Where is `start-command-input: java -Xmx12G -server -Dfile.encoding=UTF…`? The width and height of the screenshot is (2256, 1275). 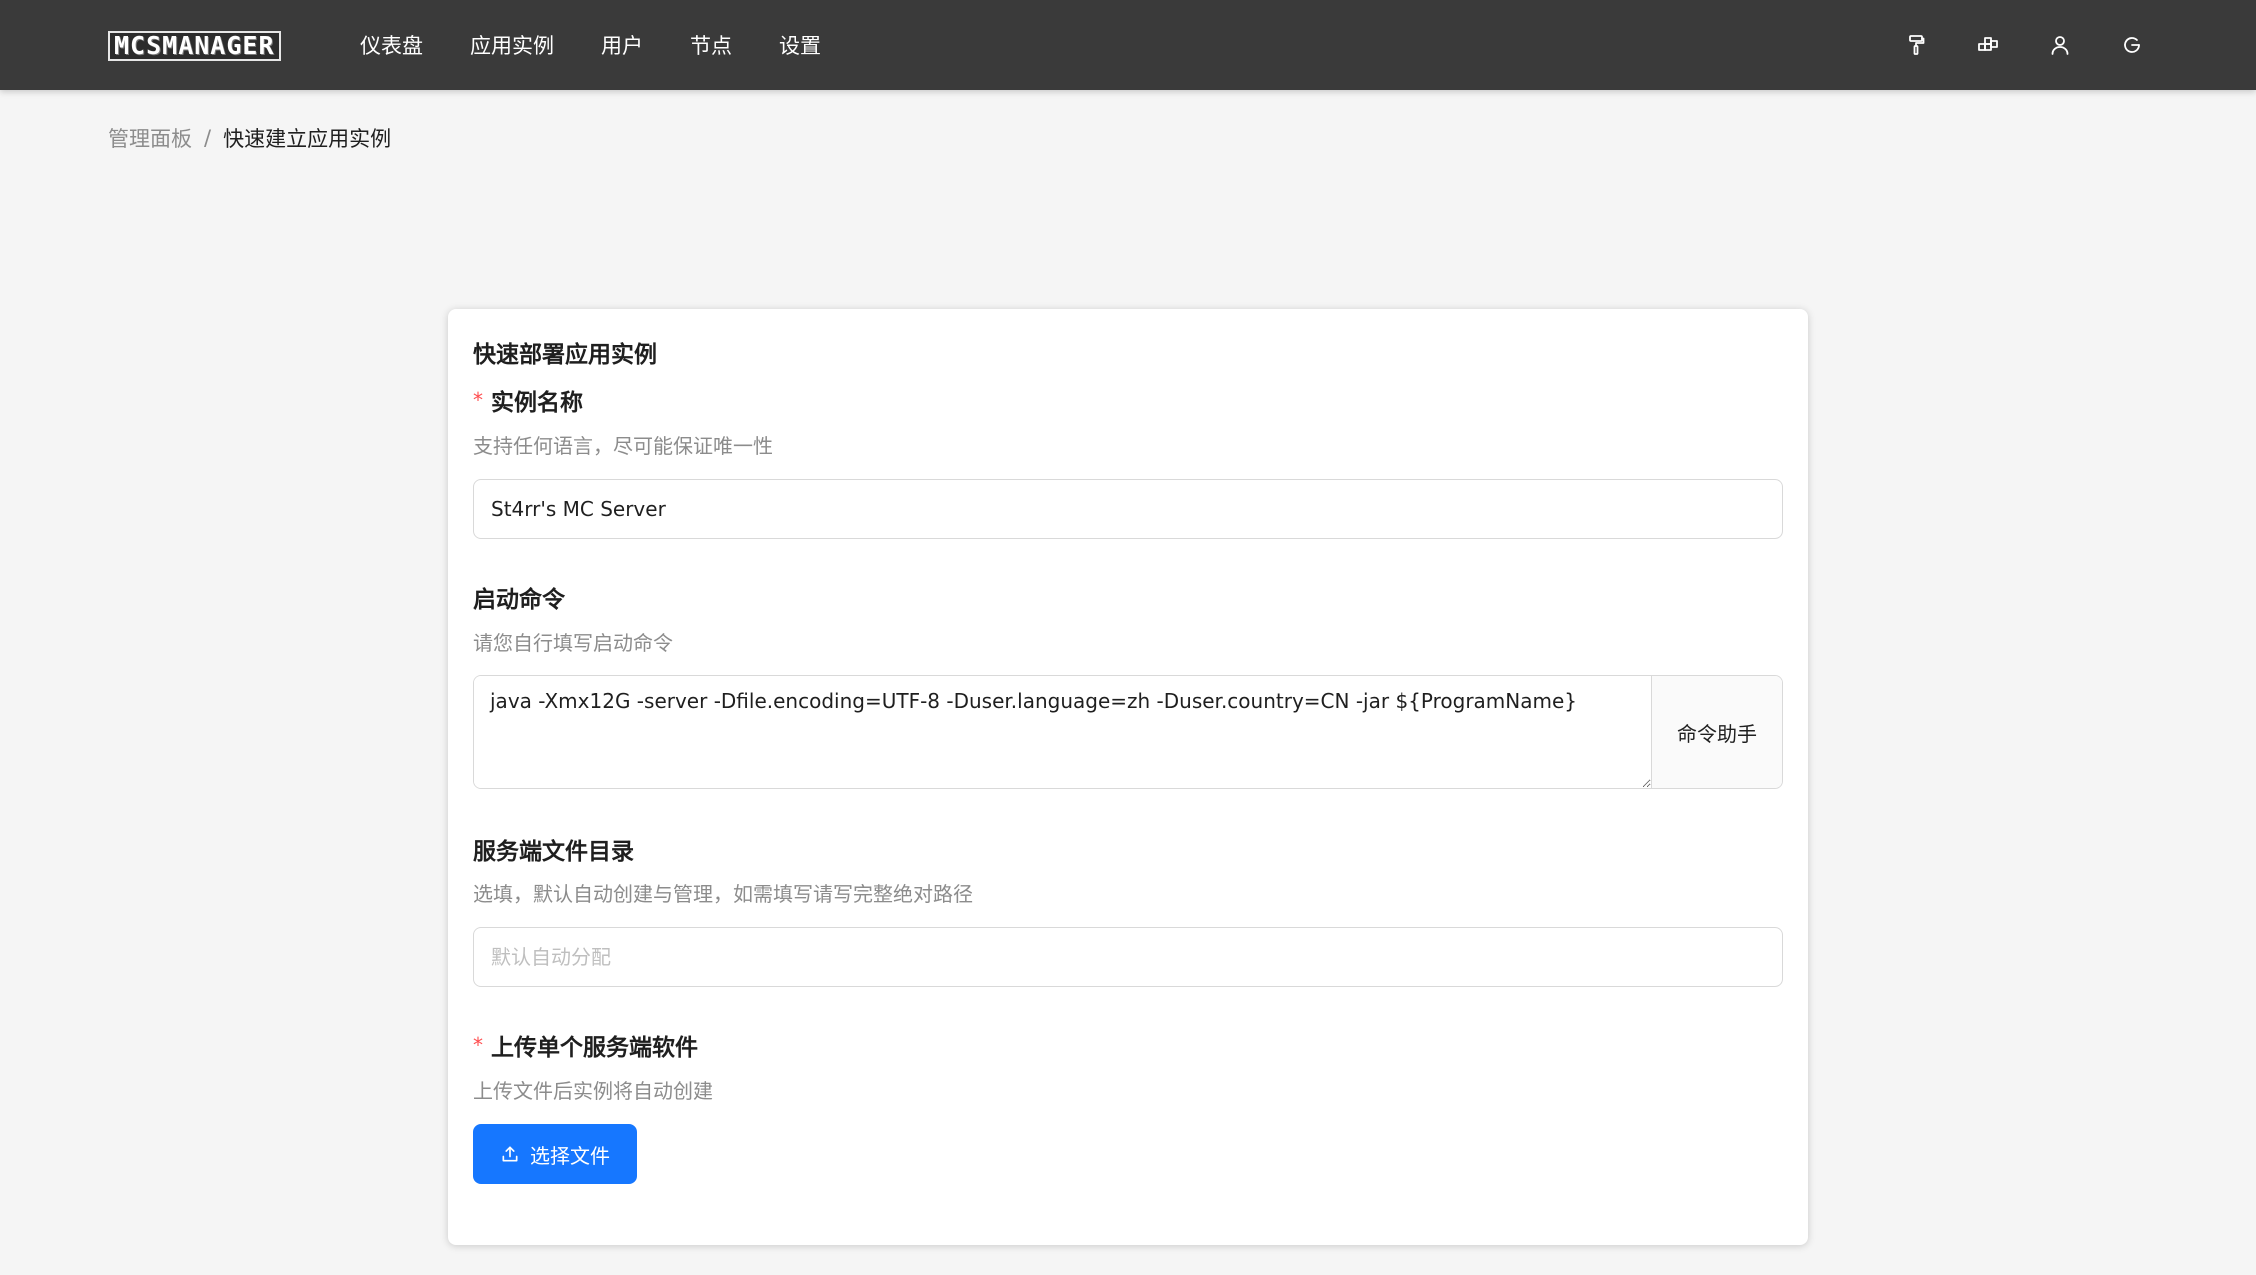
start-command-input: java -Xmx12G -server -Dfile.encoding=UTF… is located at coordinates (1063, 732).